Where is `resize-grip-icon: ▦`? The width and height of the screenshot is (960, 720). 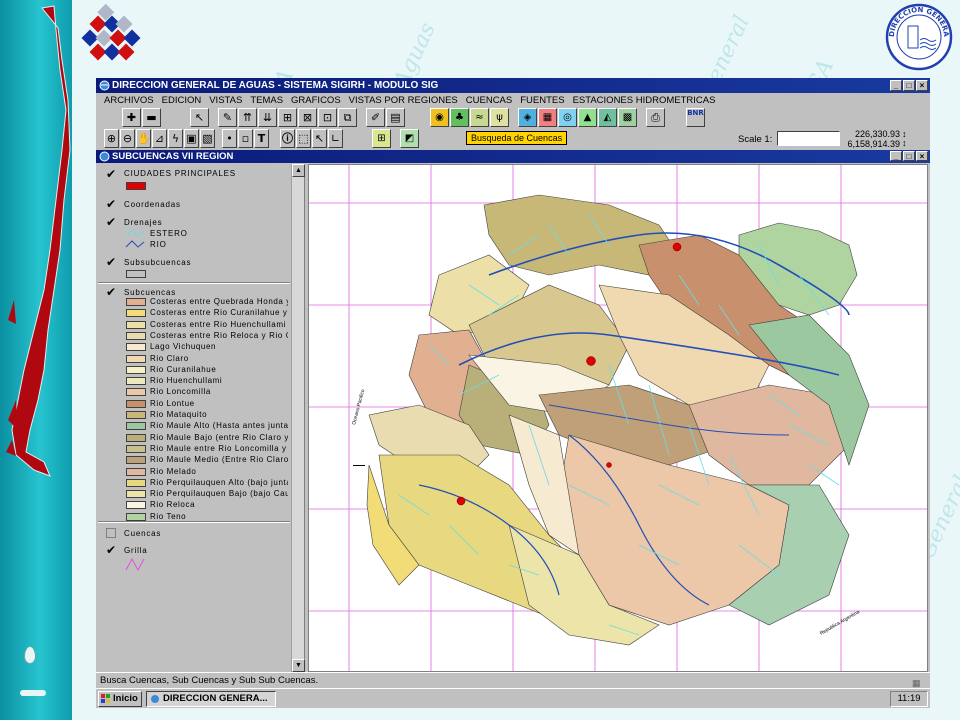 resize-grip-icon: ▦ is located at coordinates (919, 681).